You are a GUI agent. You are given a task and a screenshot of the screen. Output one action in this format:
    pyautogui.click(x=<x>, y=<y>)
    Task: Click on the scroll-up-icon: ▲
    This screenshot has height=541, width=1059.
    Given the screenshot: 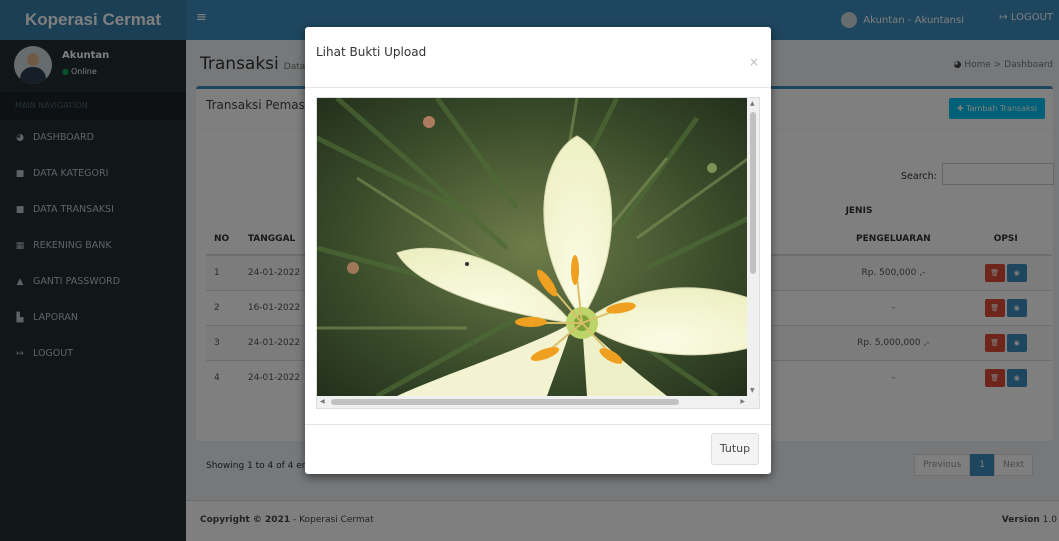 What is the action you would take?
    pyautogui.click(x=752, y=103)
    